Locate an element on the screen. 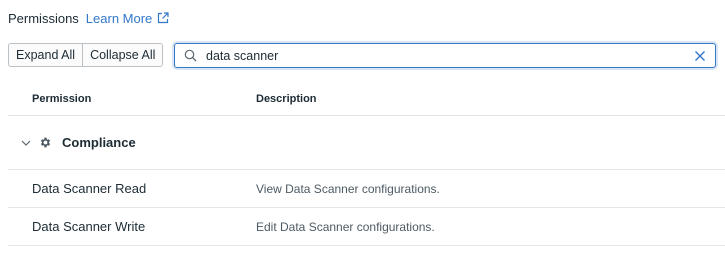  search-box is located at coordinates (445, 55).